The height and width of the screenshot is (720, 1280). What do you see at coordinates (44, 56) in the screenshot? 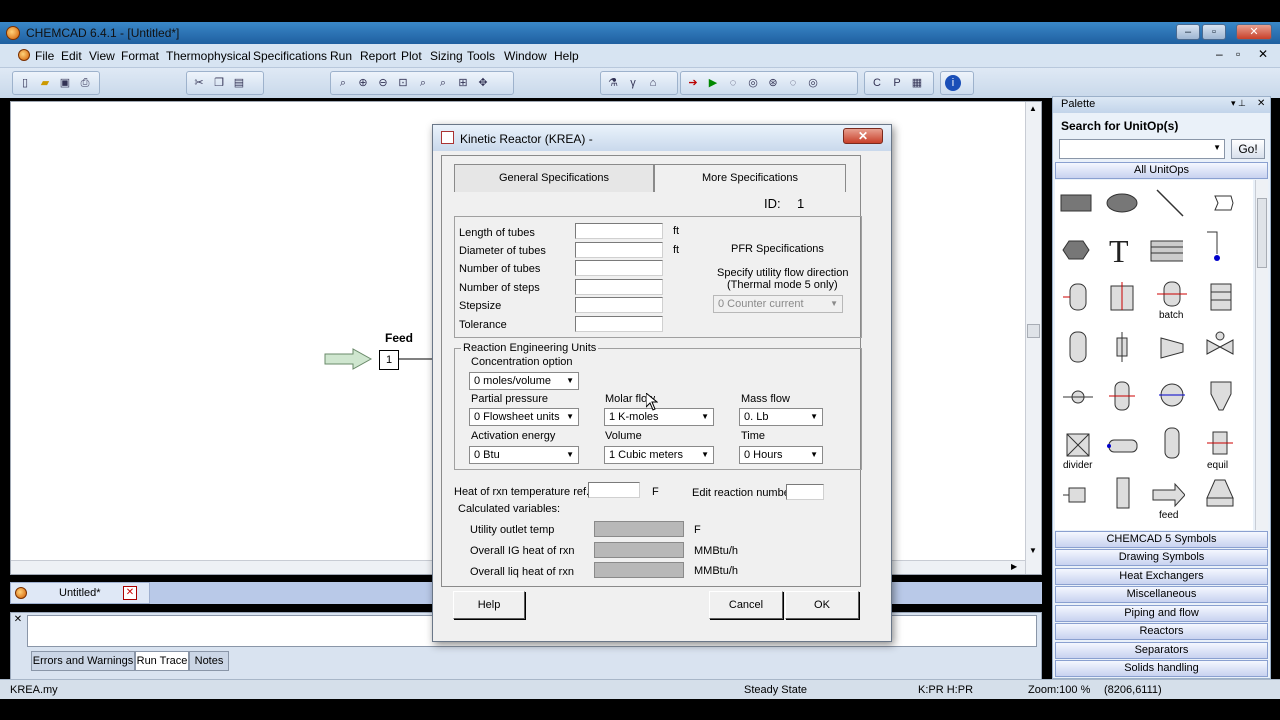
I see `menu-file: File` at bounding box center [44, 56].